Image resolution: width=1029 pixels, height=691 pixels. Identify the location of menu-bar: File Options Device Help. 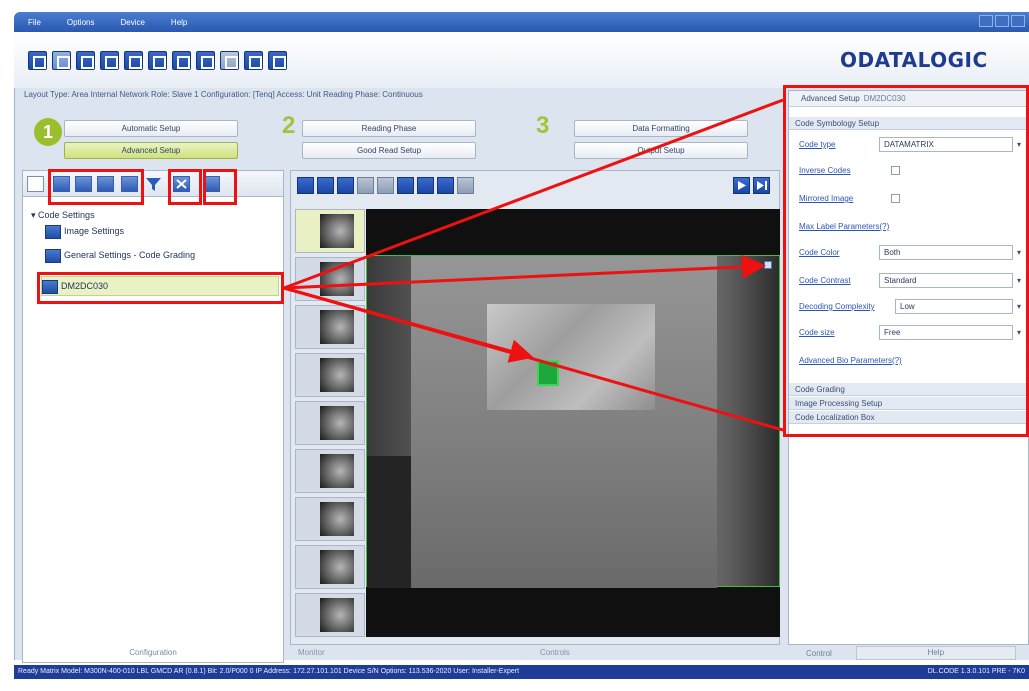
(521, 22).